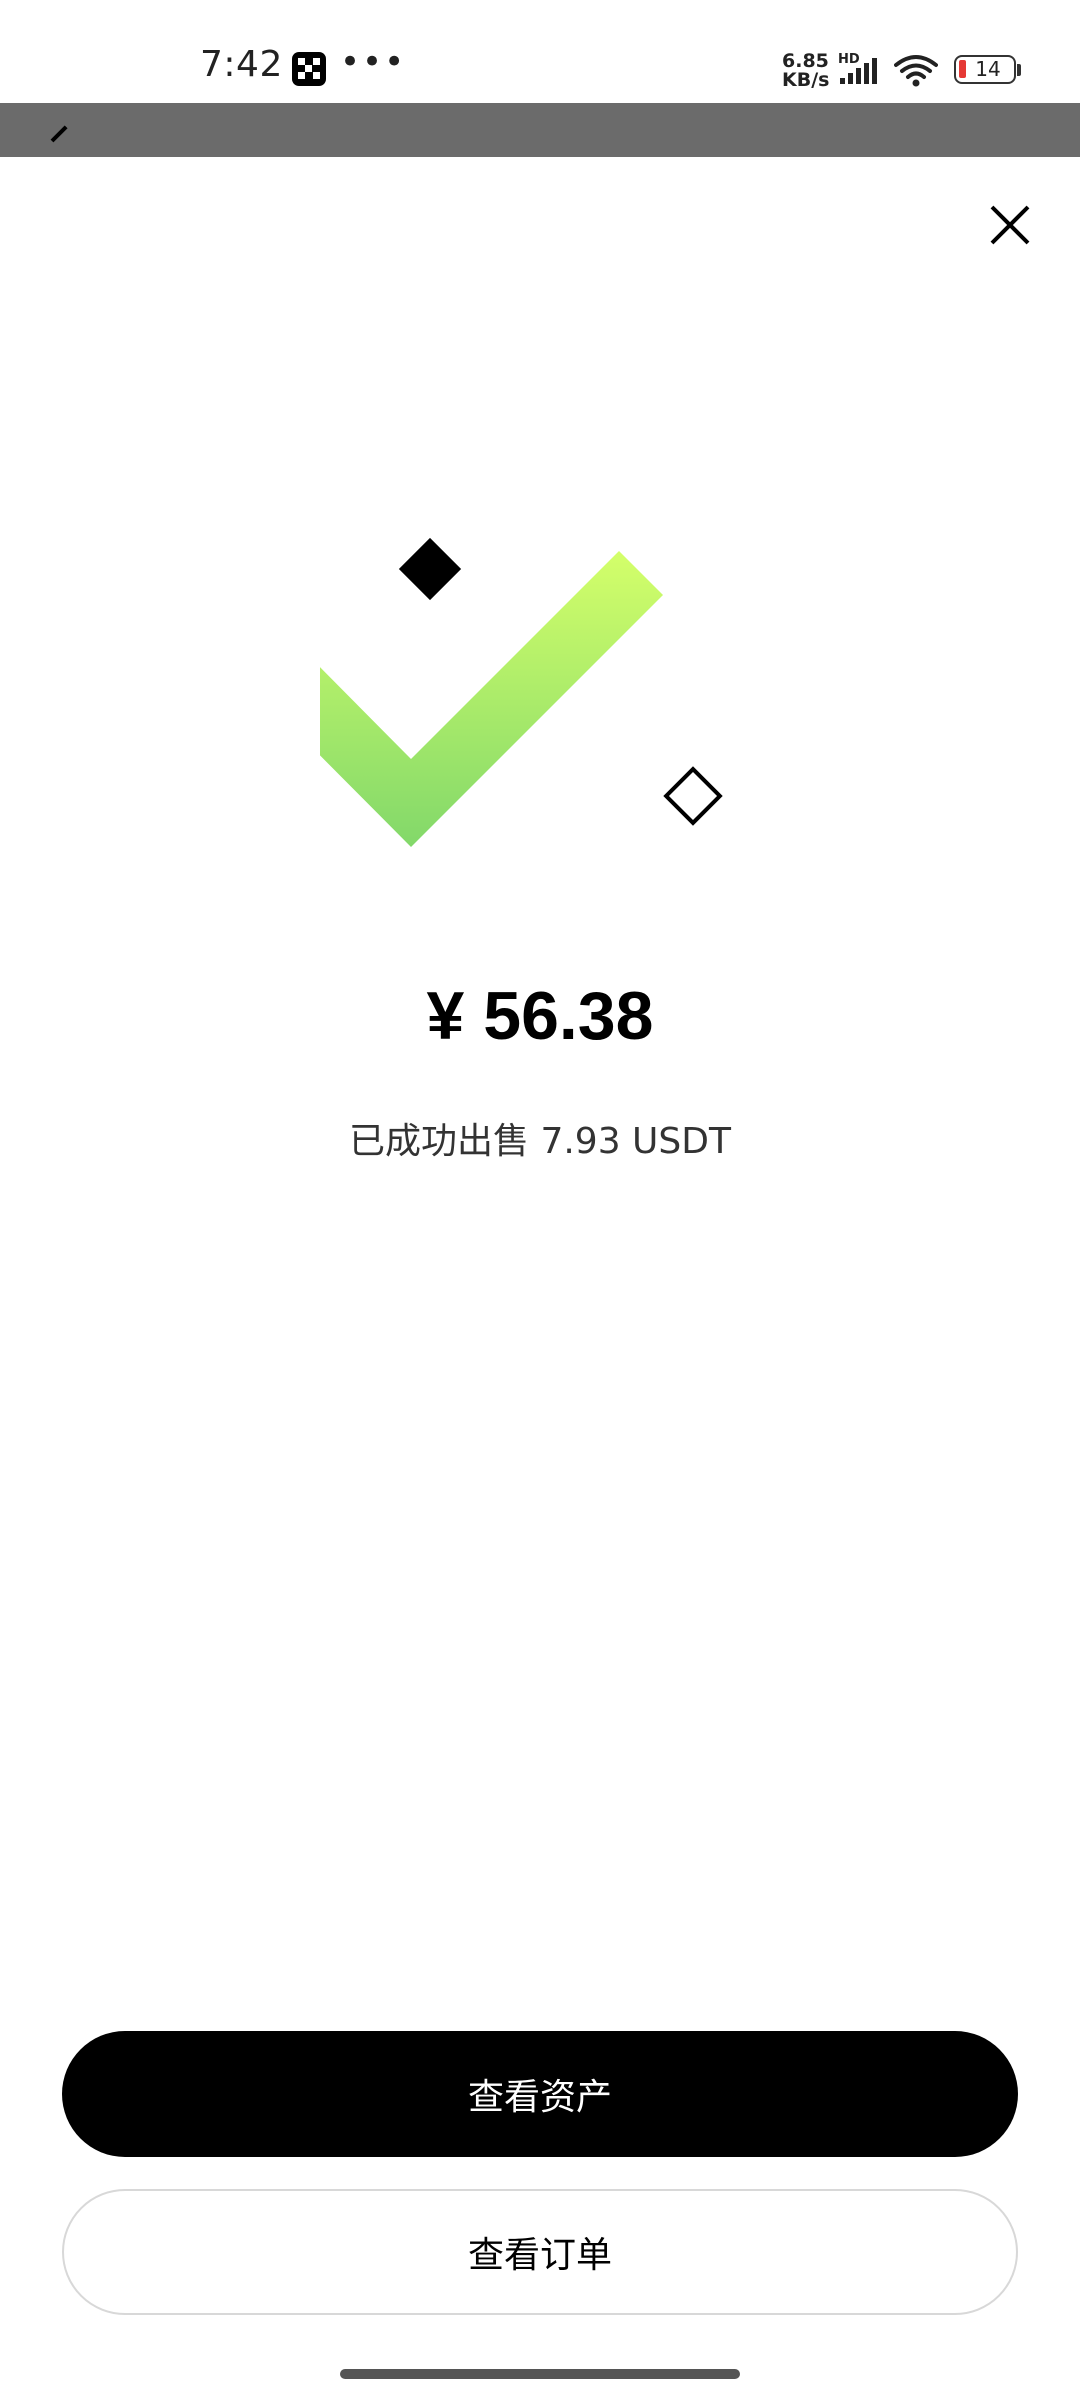 The image size is (1080, 2400). Describe the element at coordinates (806, 80) in the screenshot. I see `network-speed-unit: KB/s` at that location.